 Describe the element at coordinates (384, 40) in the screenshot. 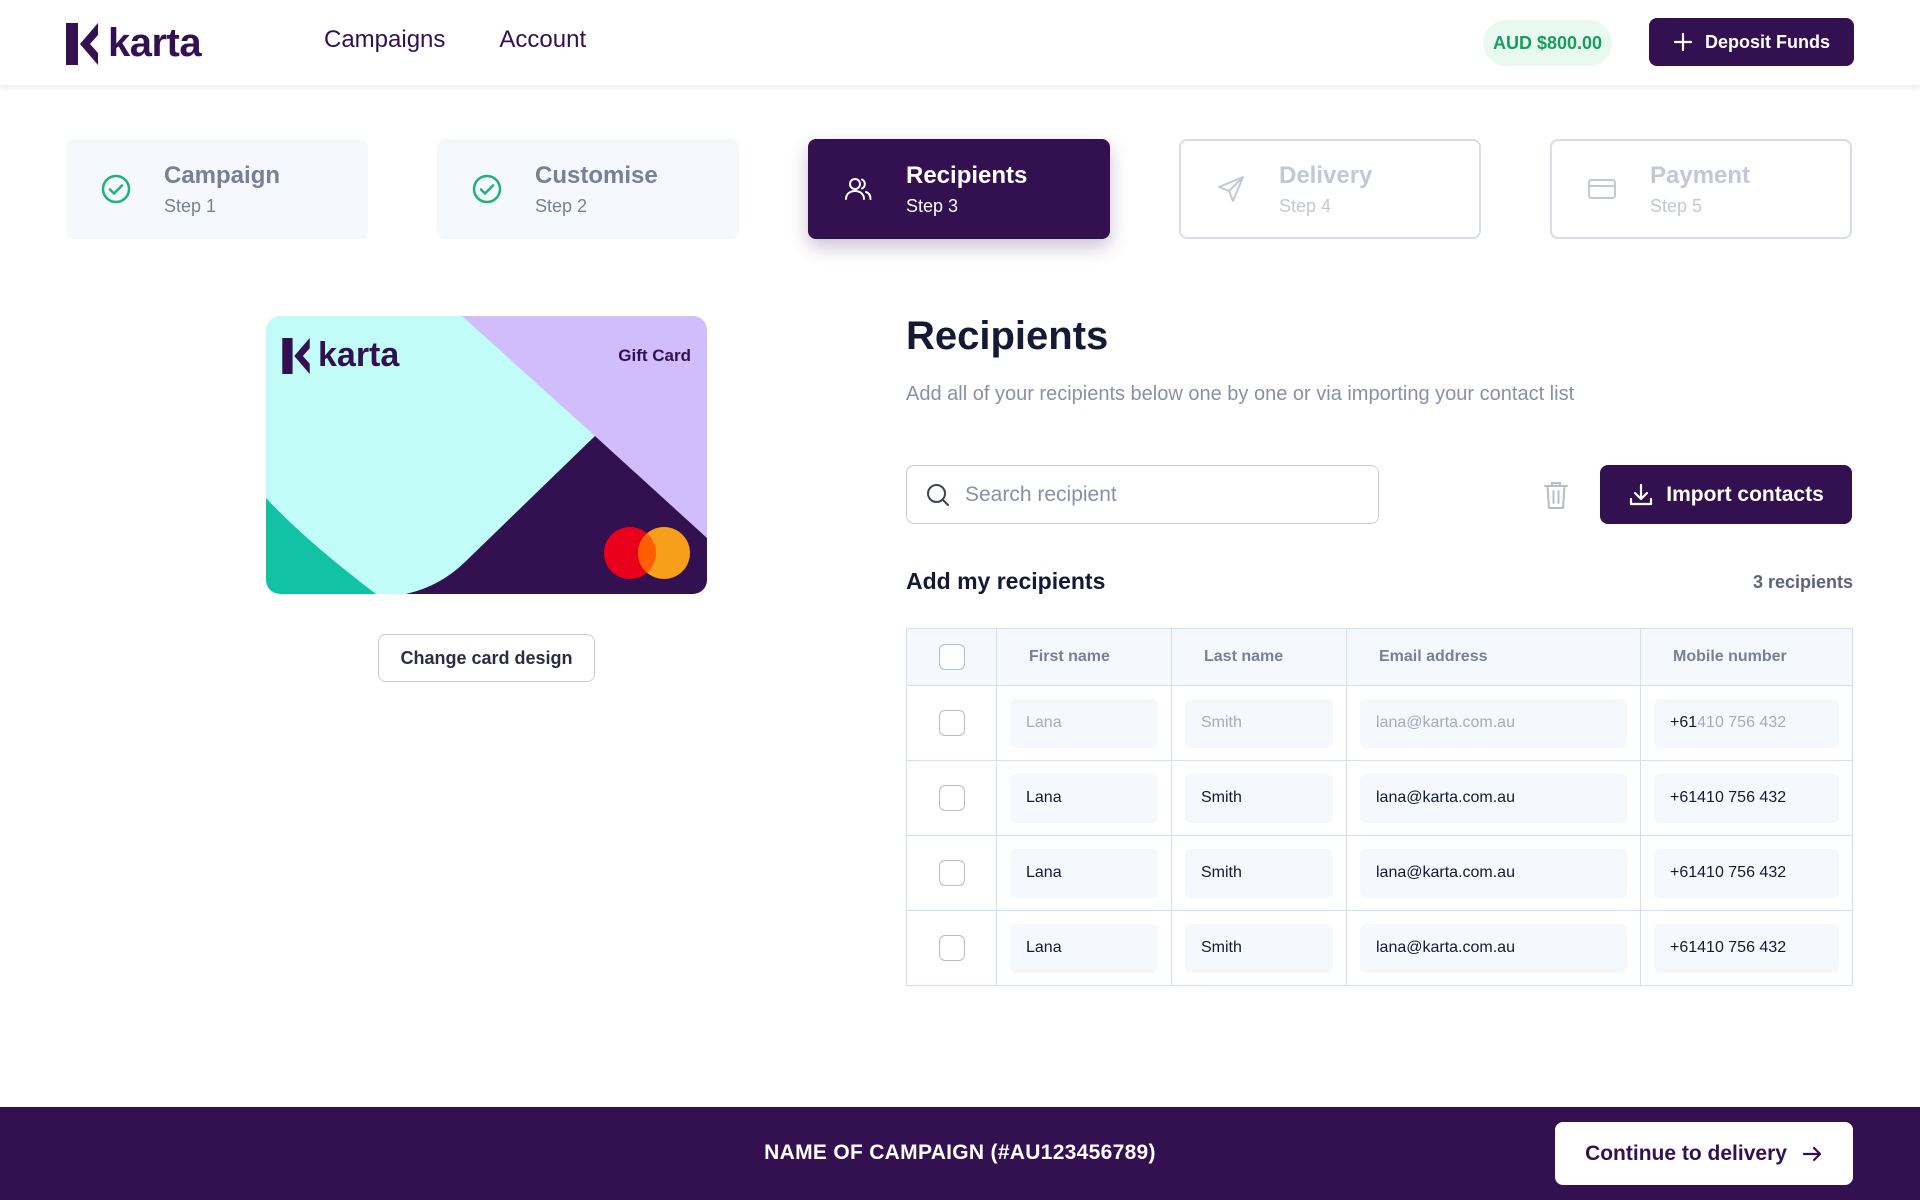

I see `nav-campaigns: Campaigns` at that location.